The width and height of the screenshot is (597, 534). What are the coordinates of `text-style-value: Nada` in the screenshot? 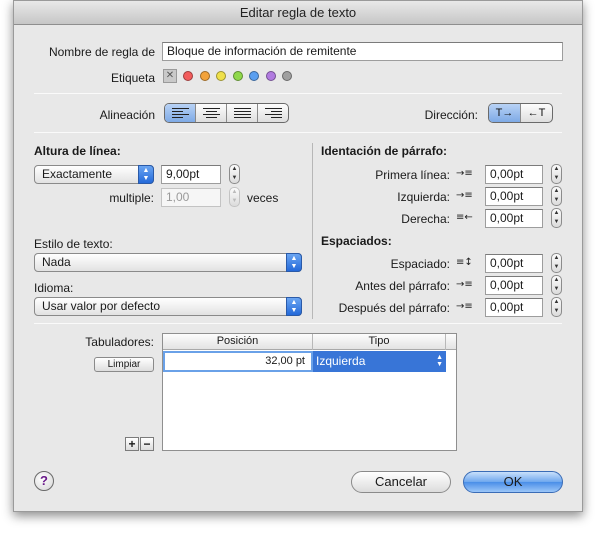 It's located at (56, 262).